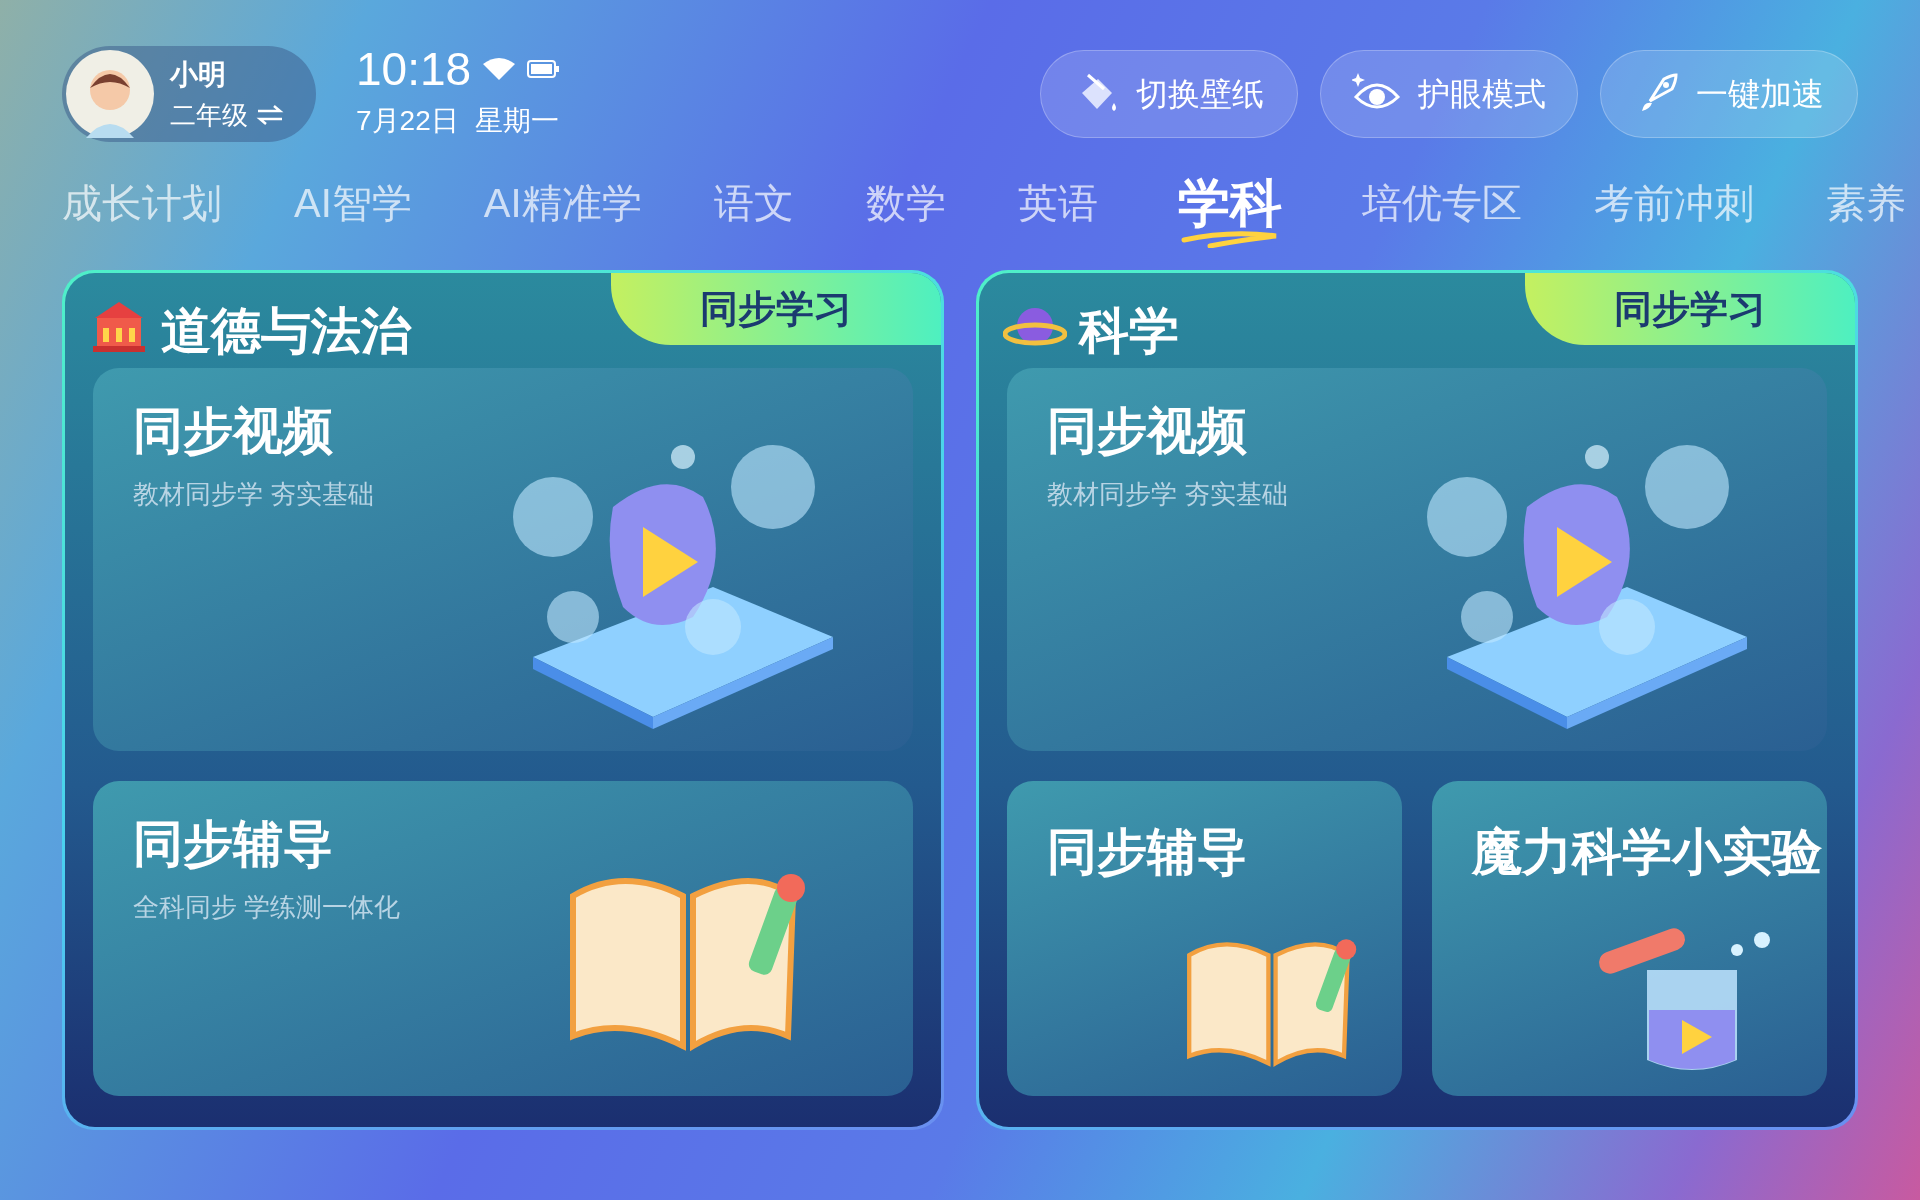  Describe the element at coordinates (1865, 203) in the screenshot. I see `subject-tab: 素养` at that location.